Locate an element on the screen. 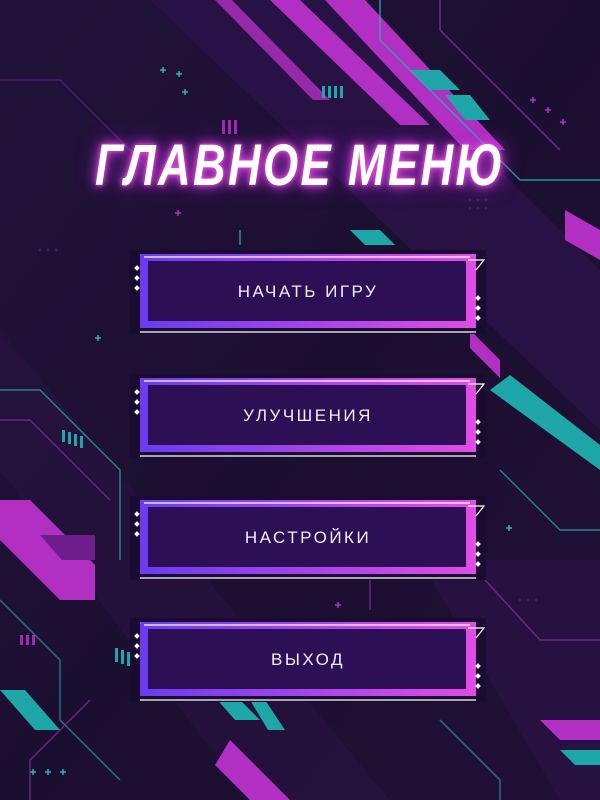 The height and width of the screenshot is (800, 600). upgrades-label: УЛУЧШЕНИЯ is located at coordinates (308, 415).